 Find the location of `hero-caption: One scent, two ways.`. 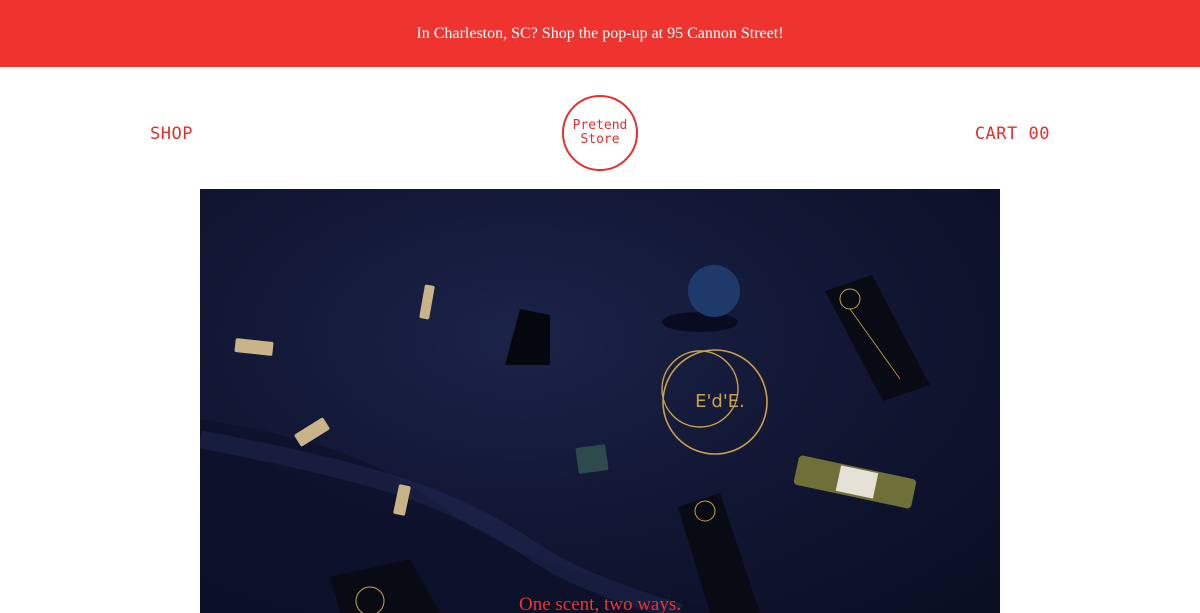

hero-caption: One scent, two ways. is located at coordinates (600, 603).